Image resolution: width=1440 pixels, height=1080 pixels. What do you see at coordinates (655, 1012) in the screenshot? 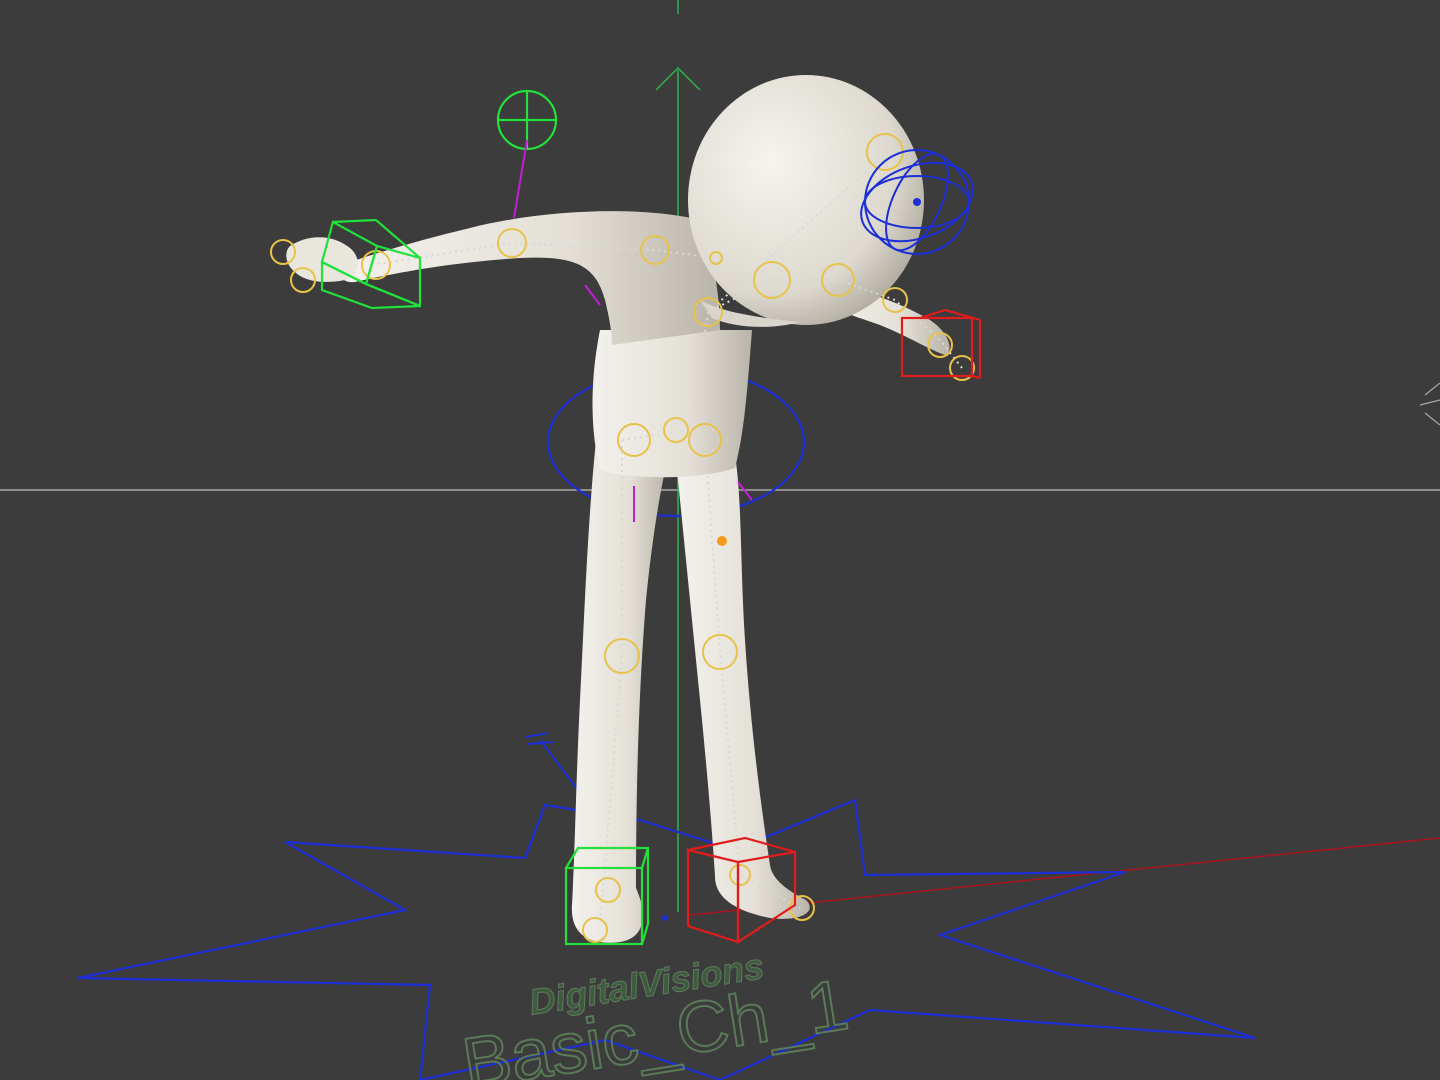
I see `rig-branding: DigitalVisions Basic_Ch_1` at bounding box center [655, 1012].